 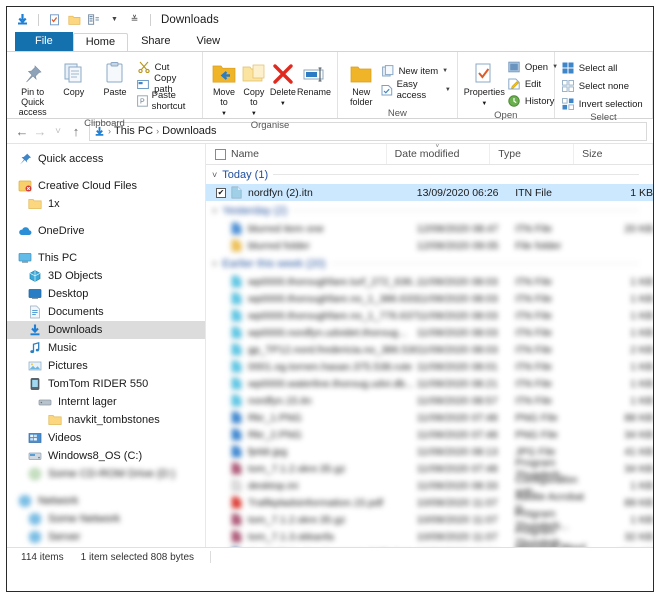 I want to click on tab-share: Share, so click(x=155, y=41).